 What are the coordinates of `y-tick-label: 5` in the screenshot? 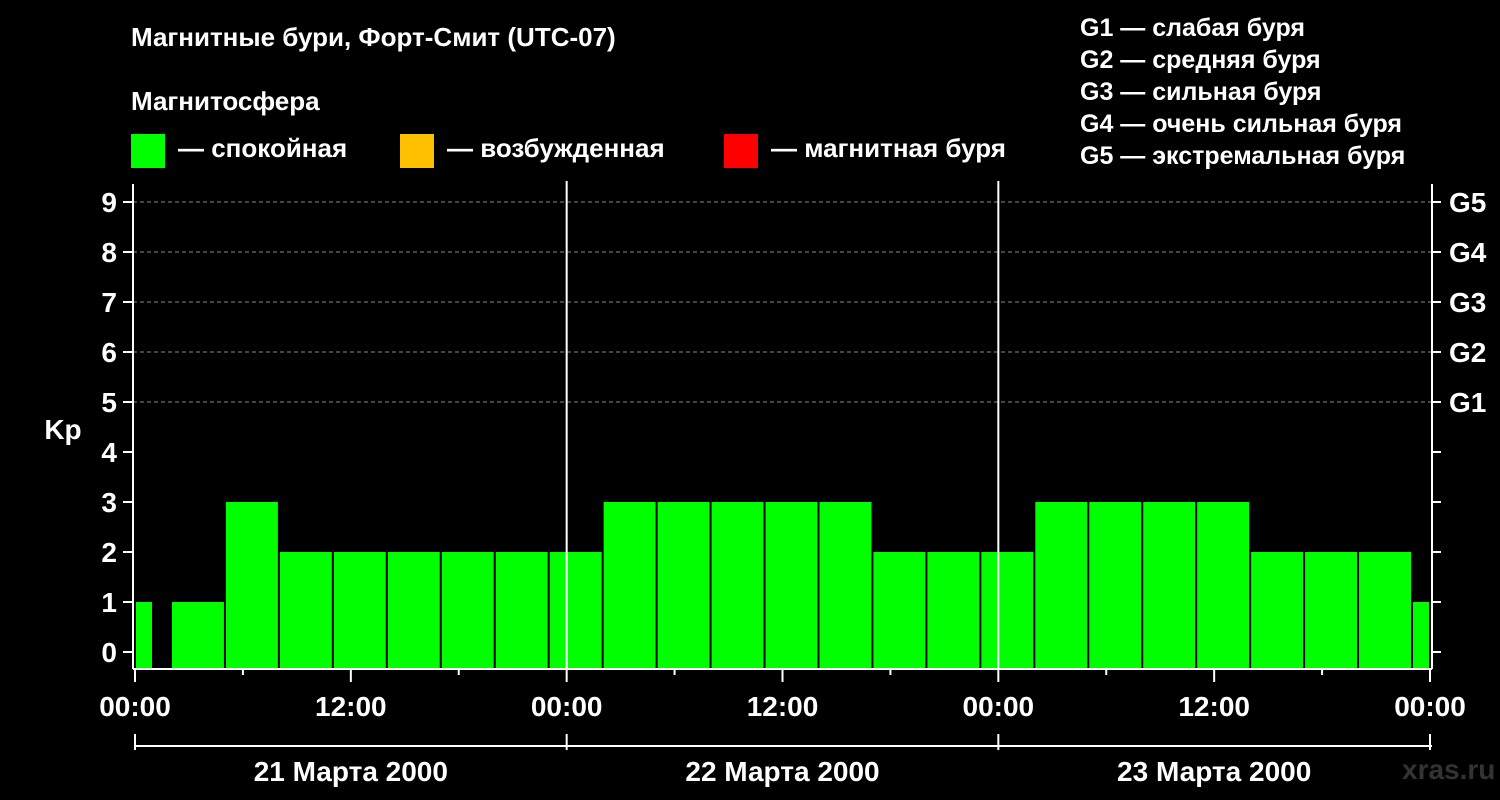 It's located at (109, 402).